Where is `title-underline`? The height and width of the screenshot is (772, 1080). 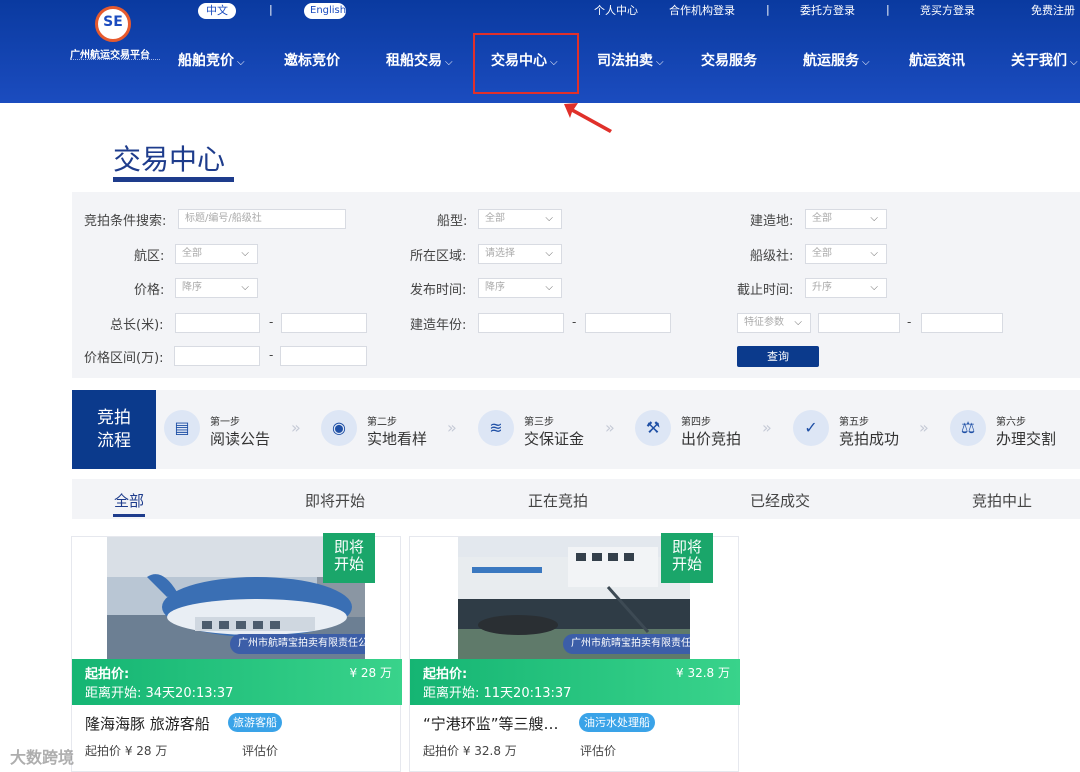 title-underline is located at coordinates (173, 179).